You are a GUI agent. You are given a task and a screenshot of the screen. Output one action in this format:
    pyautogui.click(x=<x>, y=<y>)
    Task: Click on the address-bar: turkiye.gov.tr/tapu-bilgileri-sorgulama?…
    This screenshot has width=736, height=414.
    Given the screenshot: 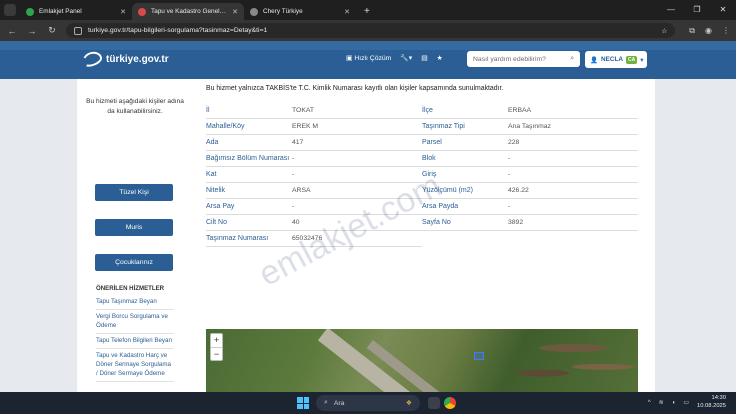 What is the action you would take?
    pyautogui.click(x=371, y=30)
    